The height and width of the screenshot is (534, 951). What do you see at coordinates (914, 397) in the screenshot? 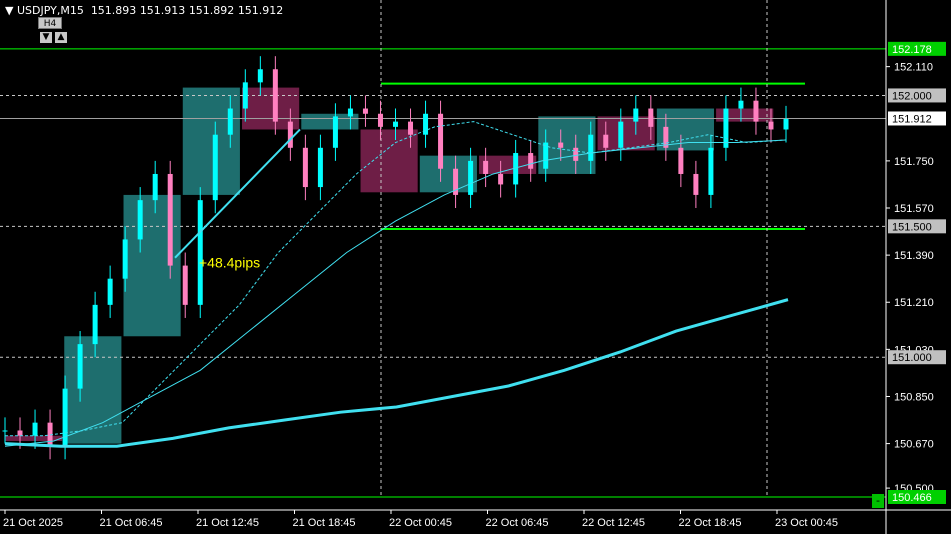
I see `price-tick-label: 150.850` at bounding box center [914, 397].